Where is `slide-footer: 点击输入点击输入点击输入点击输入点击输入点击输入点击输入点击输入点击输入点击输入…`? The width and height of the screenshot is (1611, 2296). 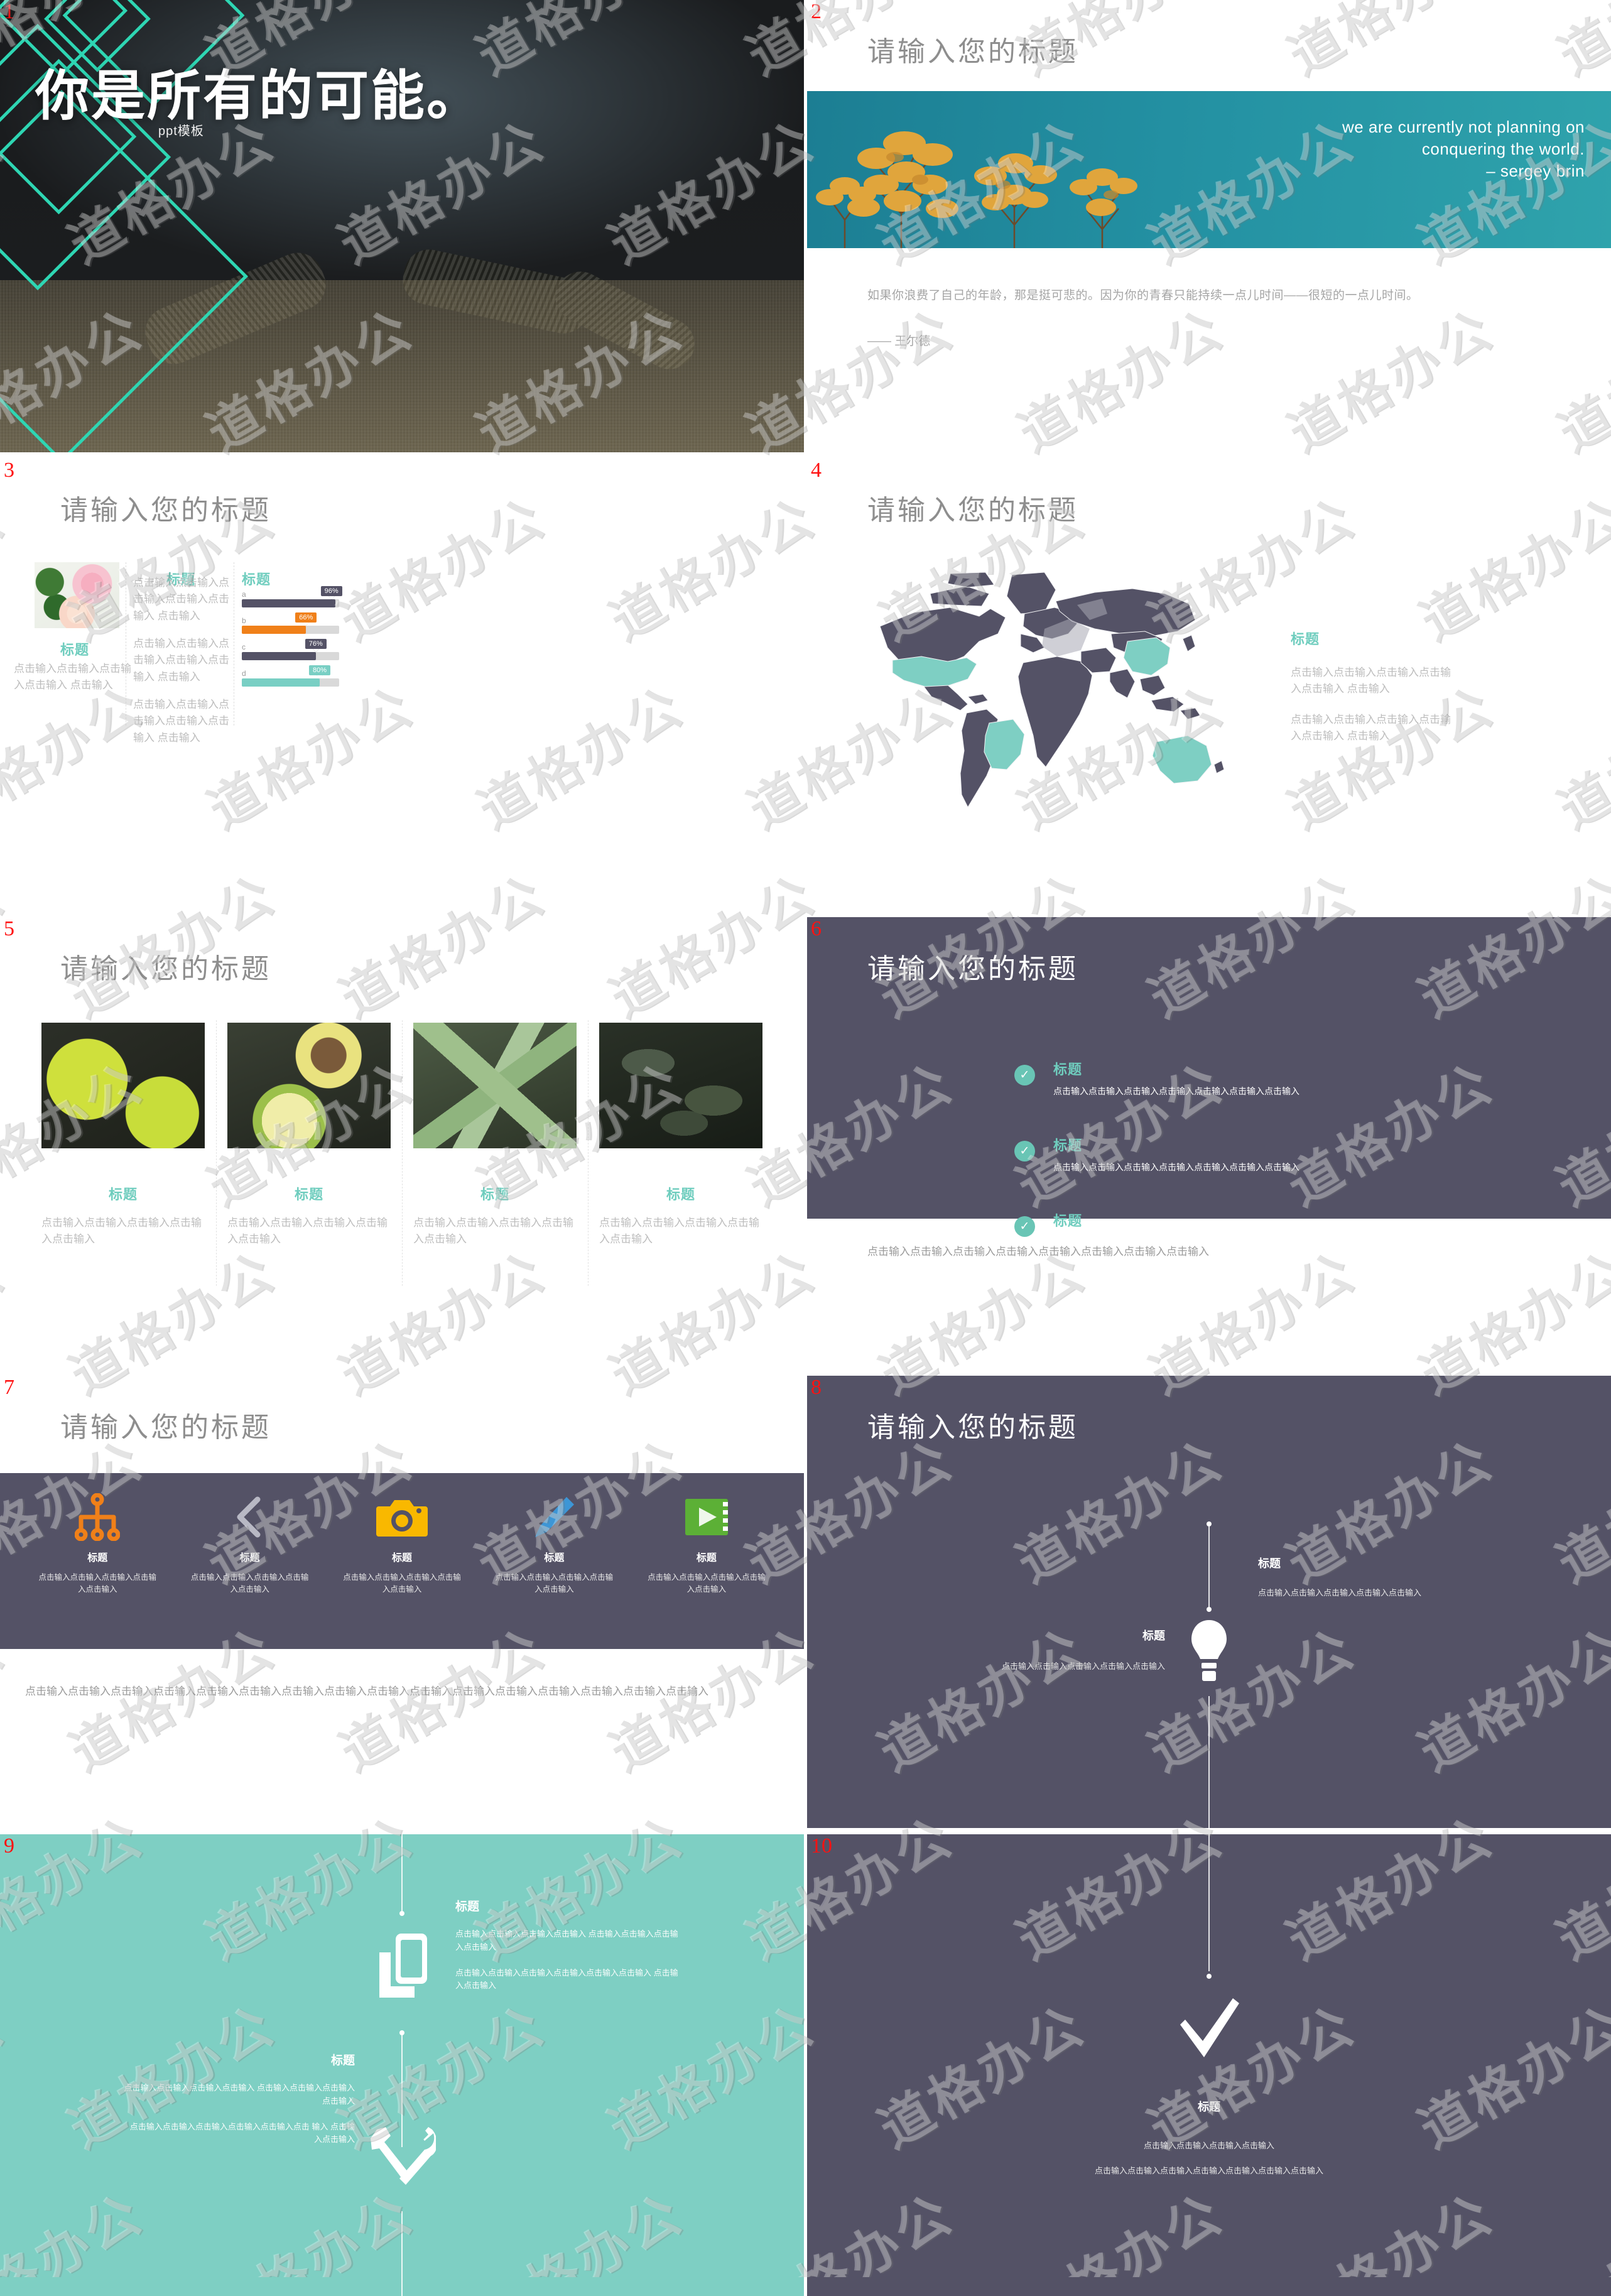
slide-footer: 点击输入点击输入点击输入点击输入点击输入点击输入点击输入点击输入点击输入点击输入… is located at coordinates (366, 1691).